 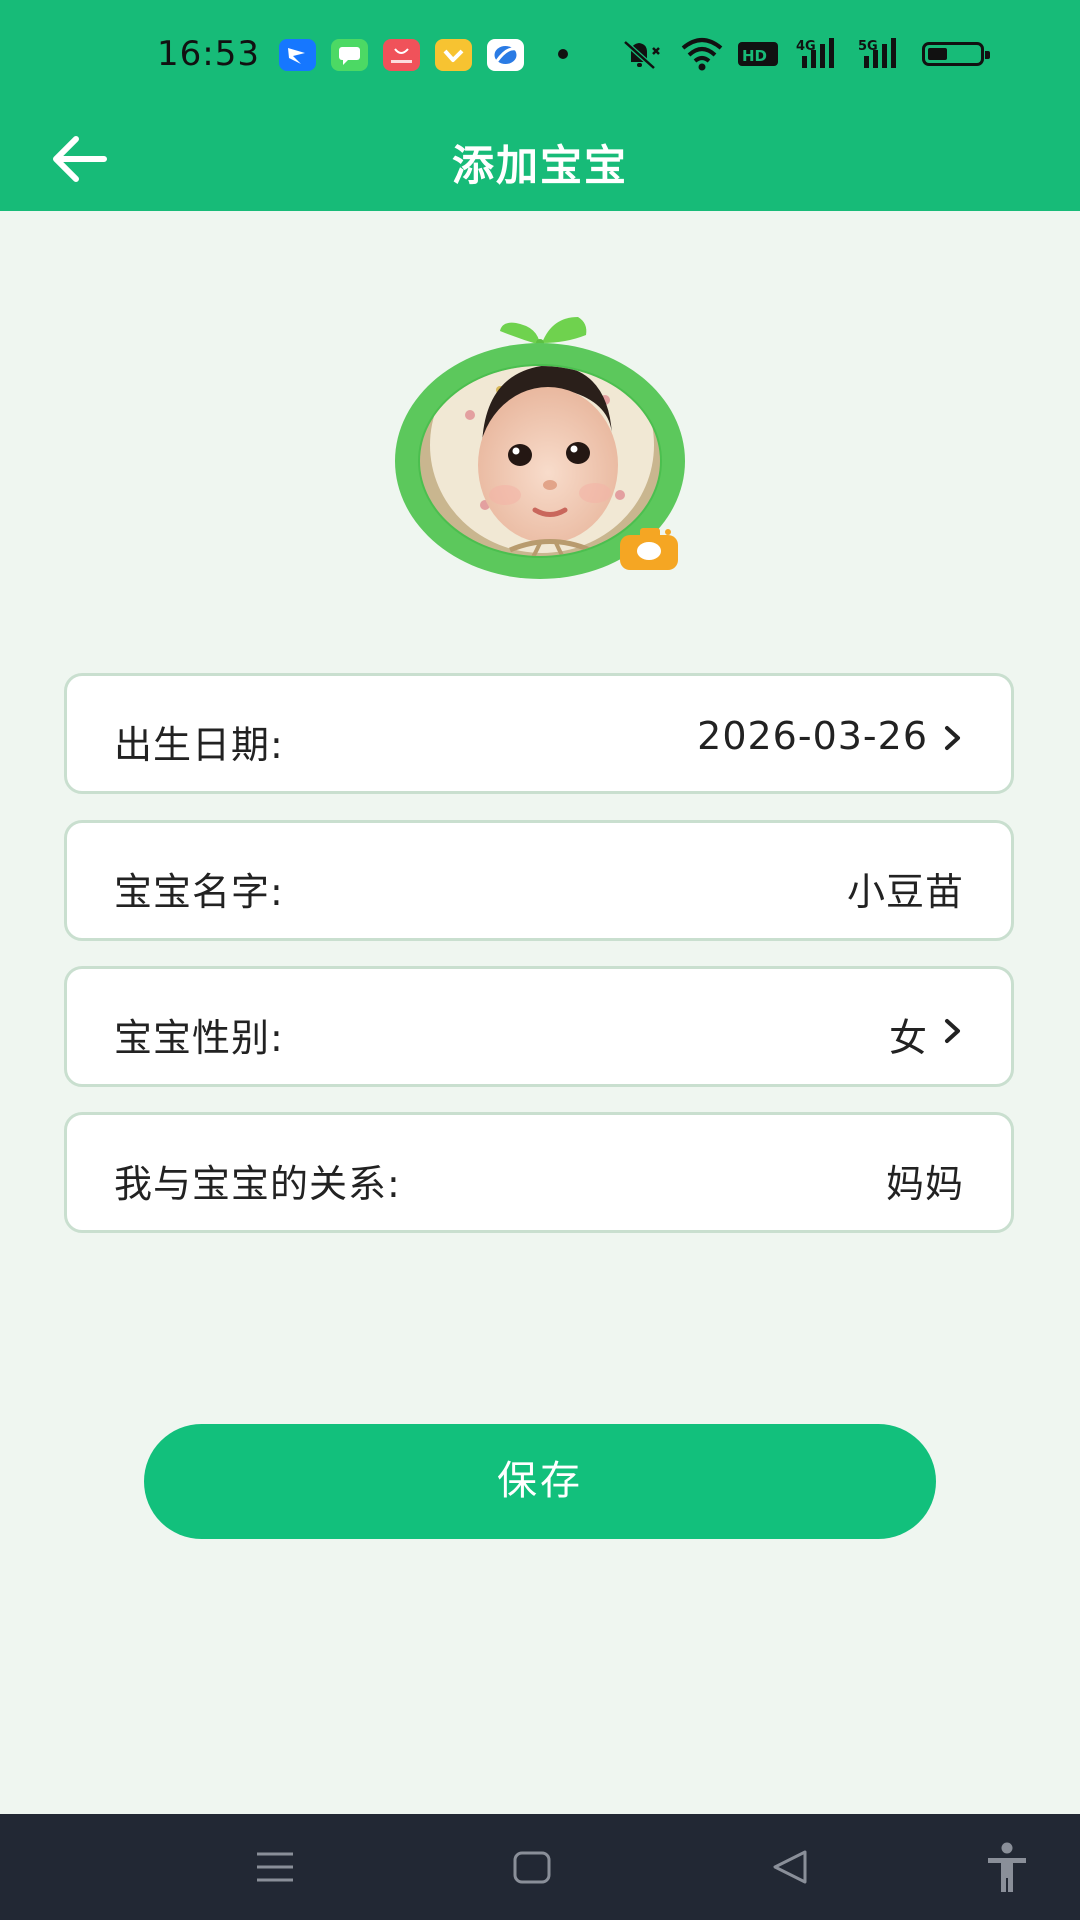 I want to click on home-nav-button, so click(x=532, y=1867).